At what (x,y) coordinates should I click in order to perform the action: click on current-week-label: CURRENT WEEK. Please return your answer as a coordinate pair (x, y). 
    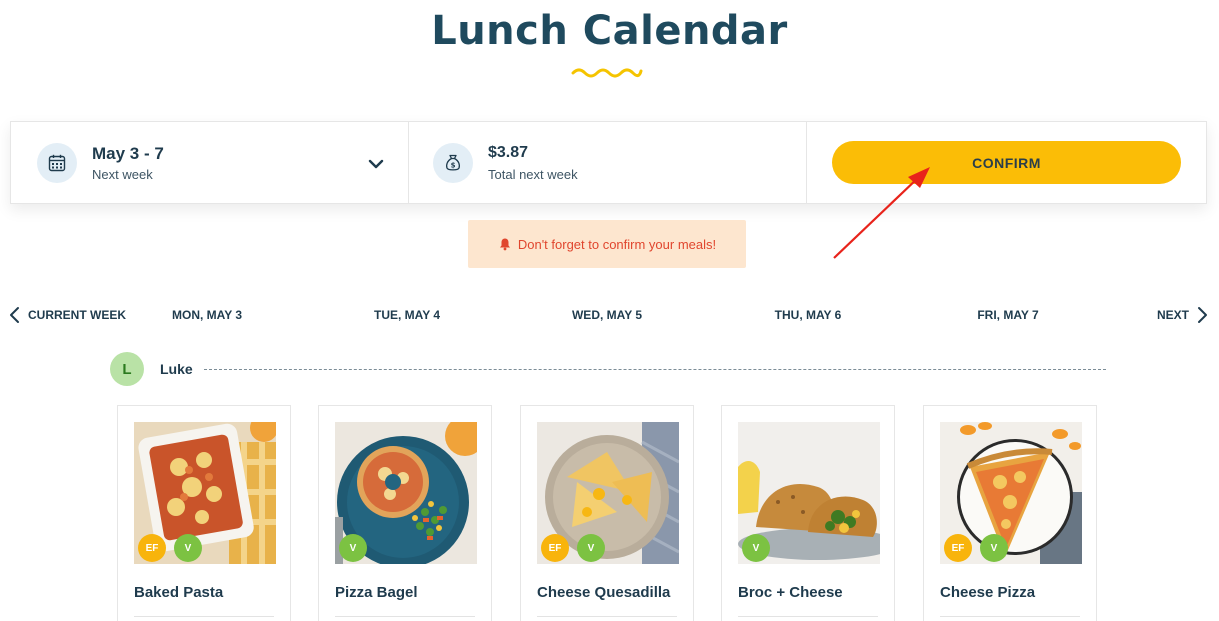
    Looking at the image, I should click on (77, 315).